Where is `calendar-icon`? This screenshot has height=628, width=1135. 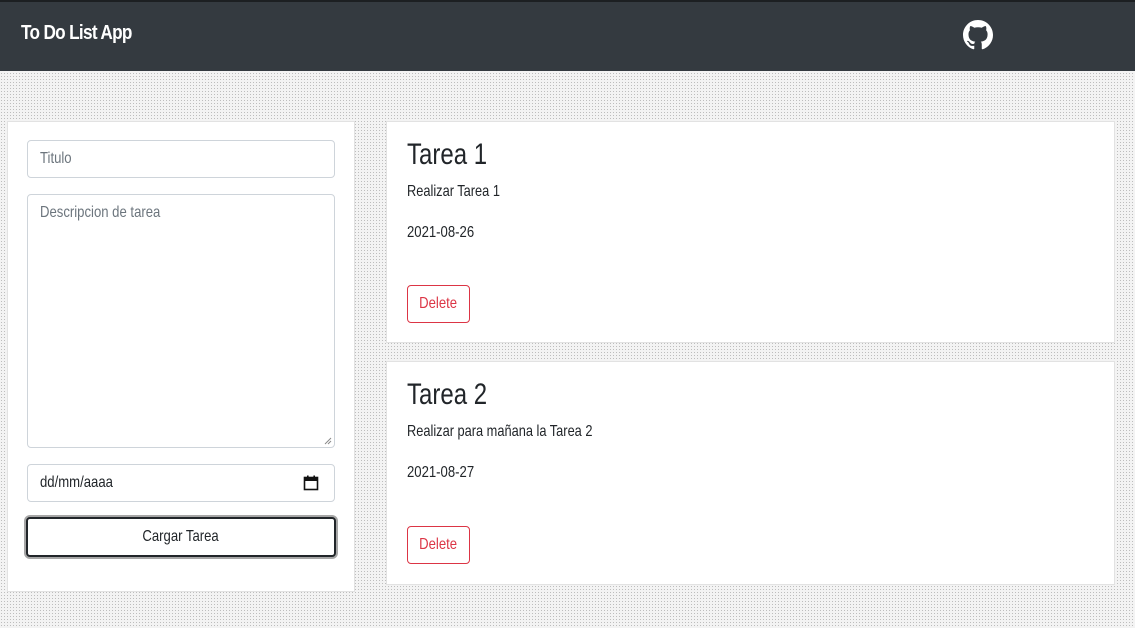 calendar-icon is located at coordinates (311, 483).